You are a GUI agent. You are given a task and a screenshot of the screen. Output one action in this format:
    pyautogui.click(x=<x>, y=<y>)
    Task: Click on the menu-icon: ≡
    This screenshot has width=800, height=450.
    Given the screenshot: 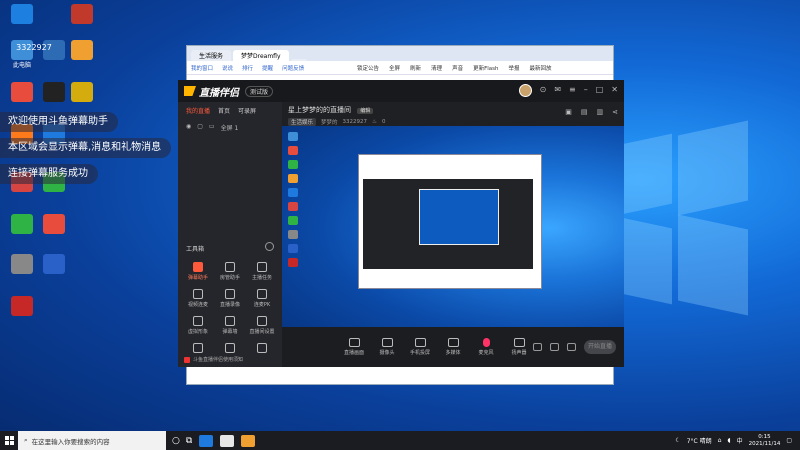 What is the action you would take?
    pyautogui.click(x=572, y=89)
    